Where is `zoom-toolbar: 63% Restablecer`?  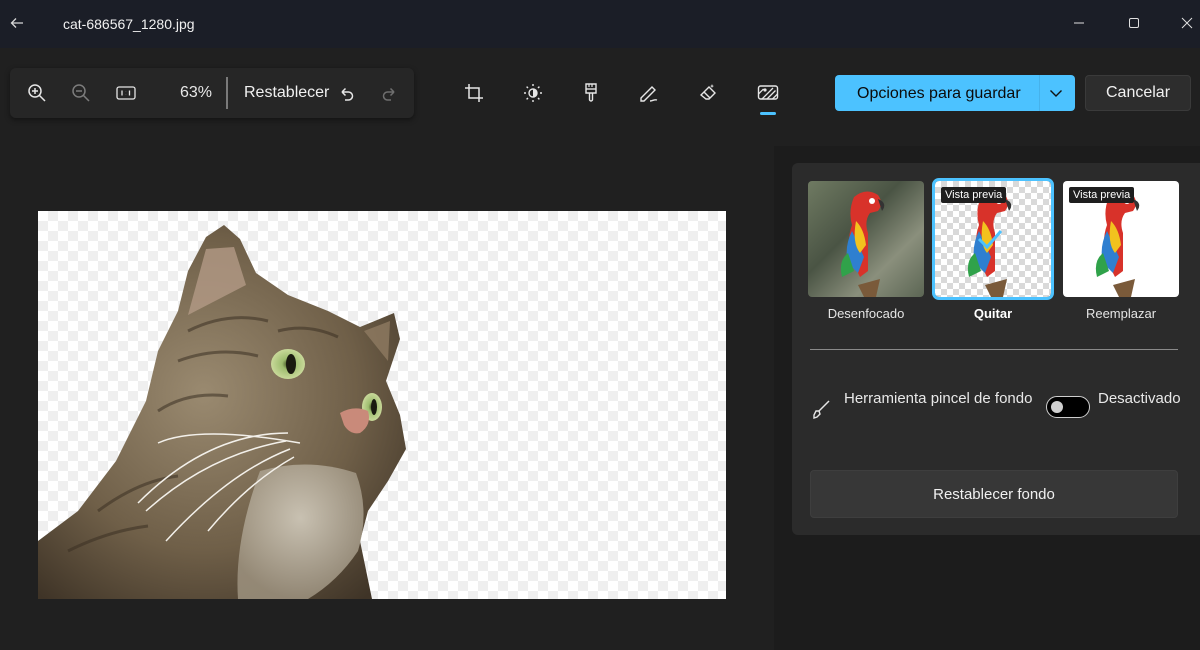 zoom-toolbar: 63% Restablecer is located at coordinates (212, 93).